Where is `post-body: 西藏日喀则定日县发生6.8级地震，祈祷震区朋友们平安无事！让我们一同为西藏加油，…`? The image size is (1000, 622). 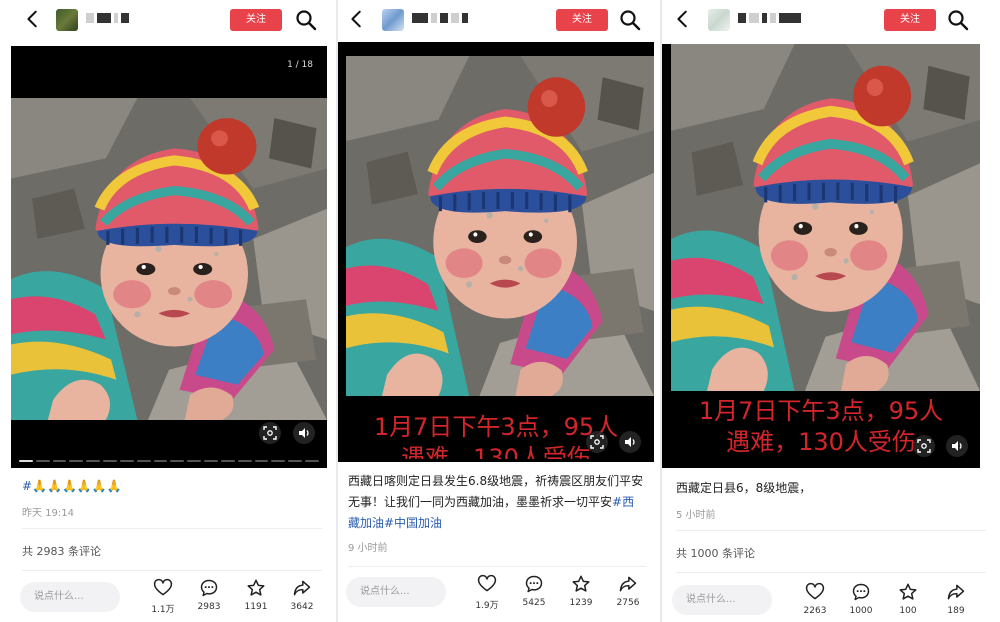 post-body: 西藏日喀则定日县发生6.8级地震，祈祷震区朋友们平安无事！让我们一同为西藏加油，… is located at coordinates (496, 491).